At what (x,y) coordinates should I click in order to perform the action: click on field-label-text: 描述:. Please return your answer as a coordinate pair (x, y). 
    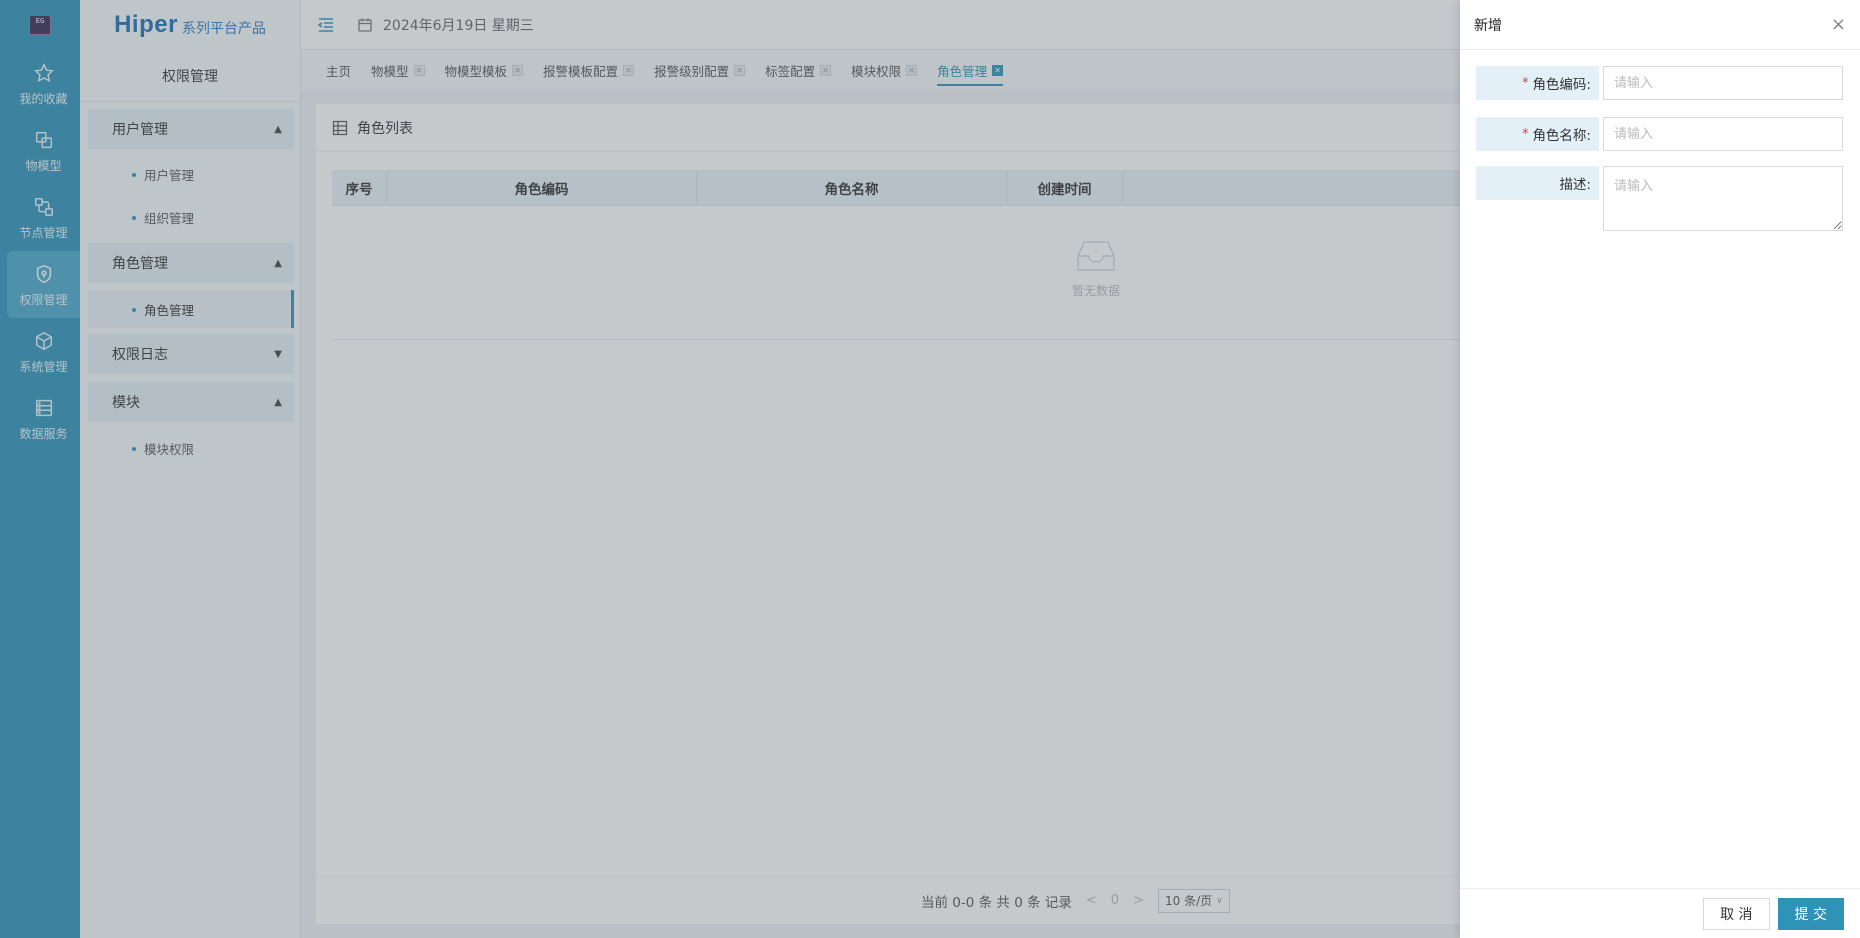
    Looking at the image, I should click on (1575, 185).